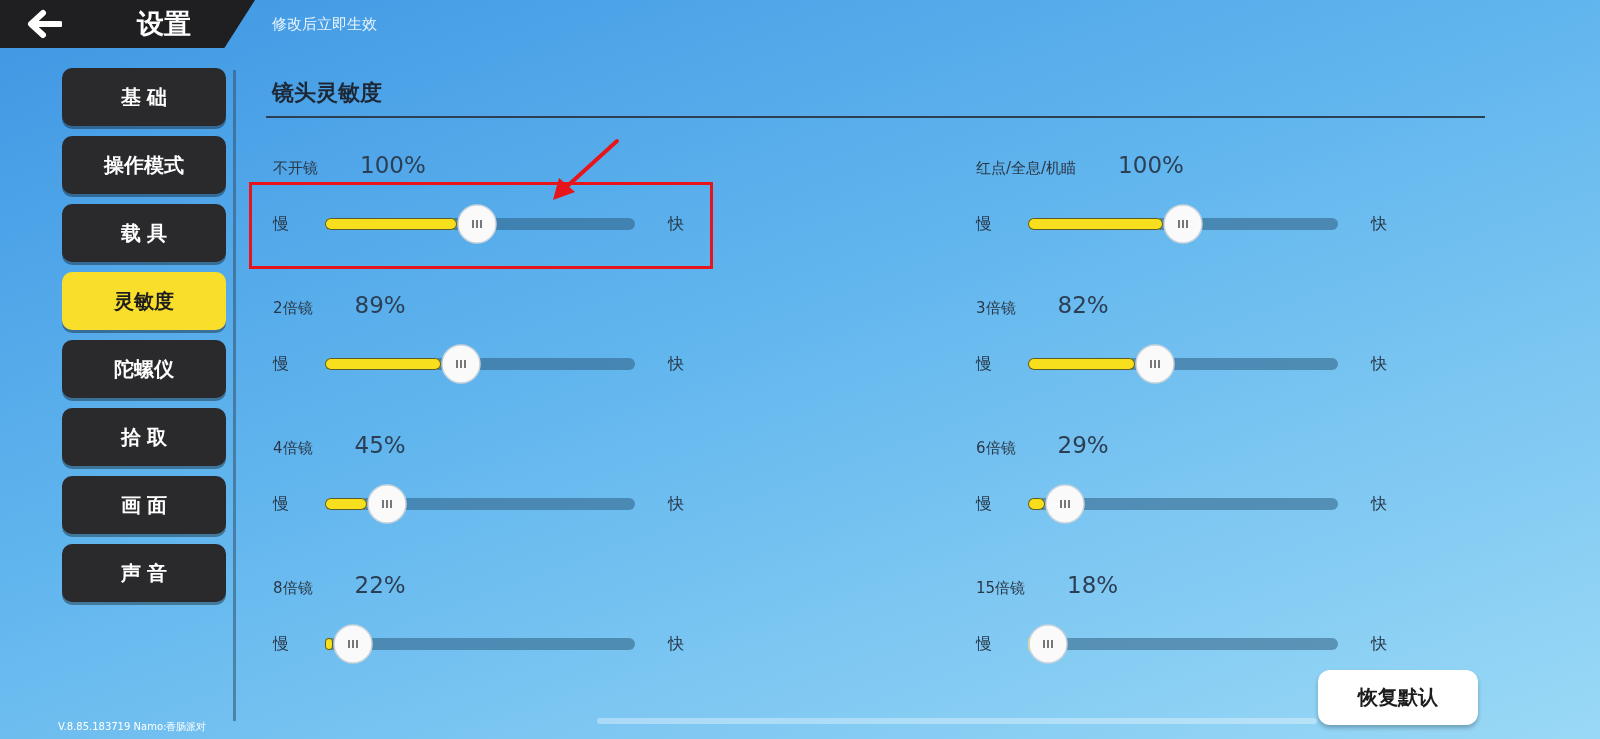 The height and width of the screenshot is (739, 1600). Describe the element at coordinates (380, 585) in the screenshot. I see `slider-value: 22%` at that location.